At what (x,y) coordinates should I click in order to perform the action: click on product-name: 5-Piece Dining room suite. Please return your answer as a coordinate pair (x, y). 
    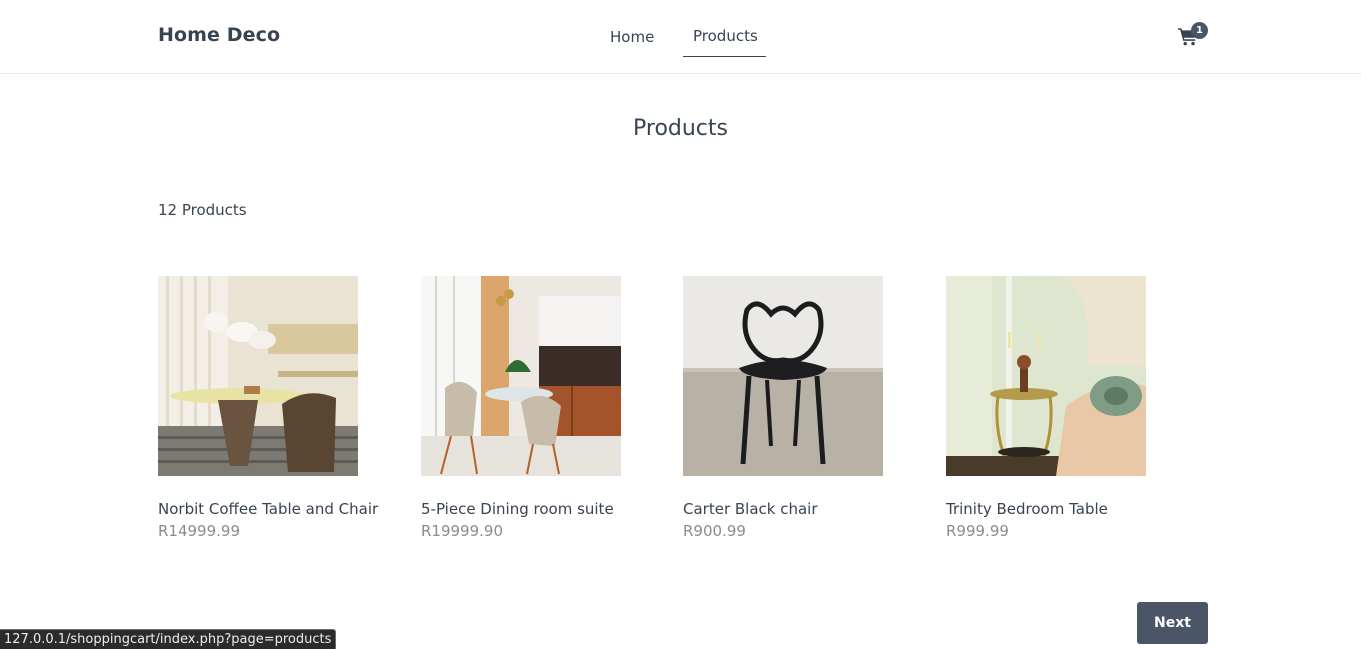
    Looking at the image, I should click on (517, 509).